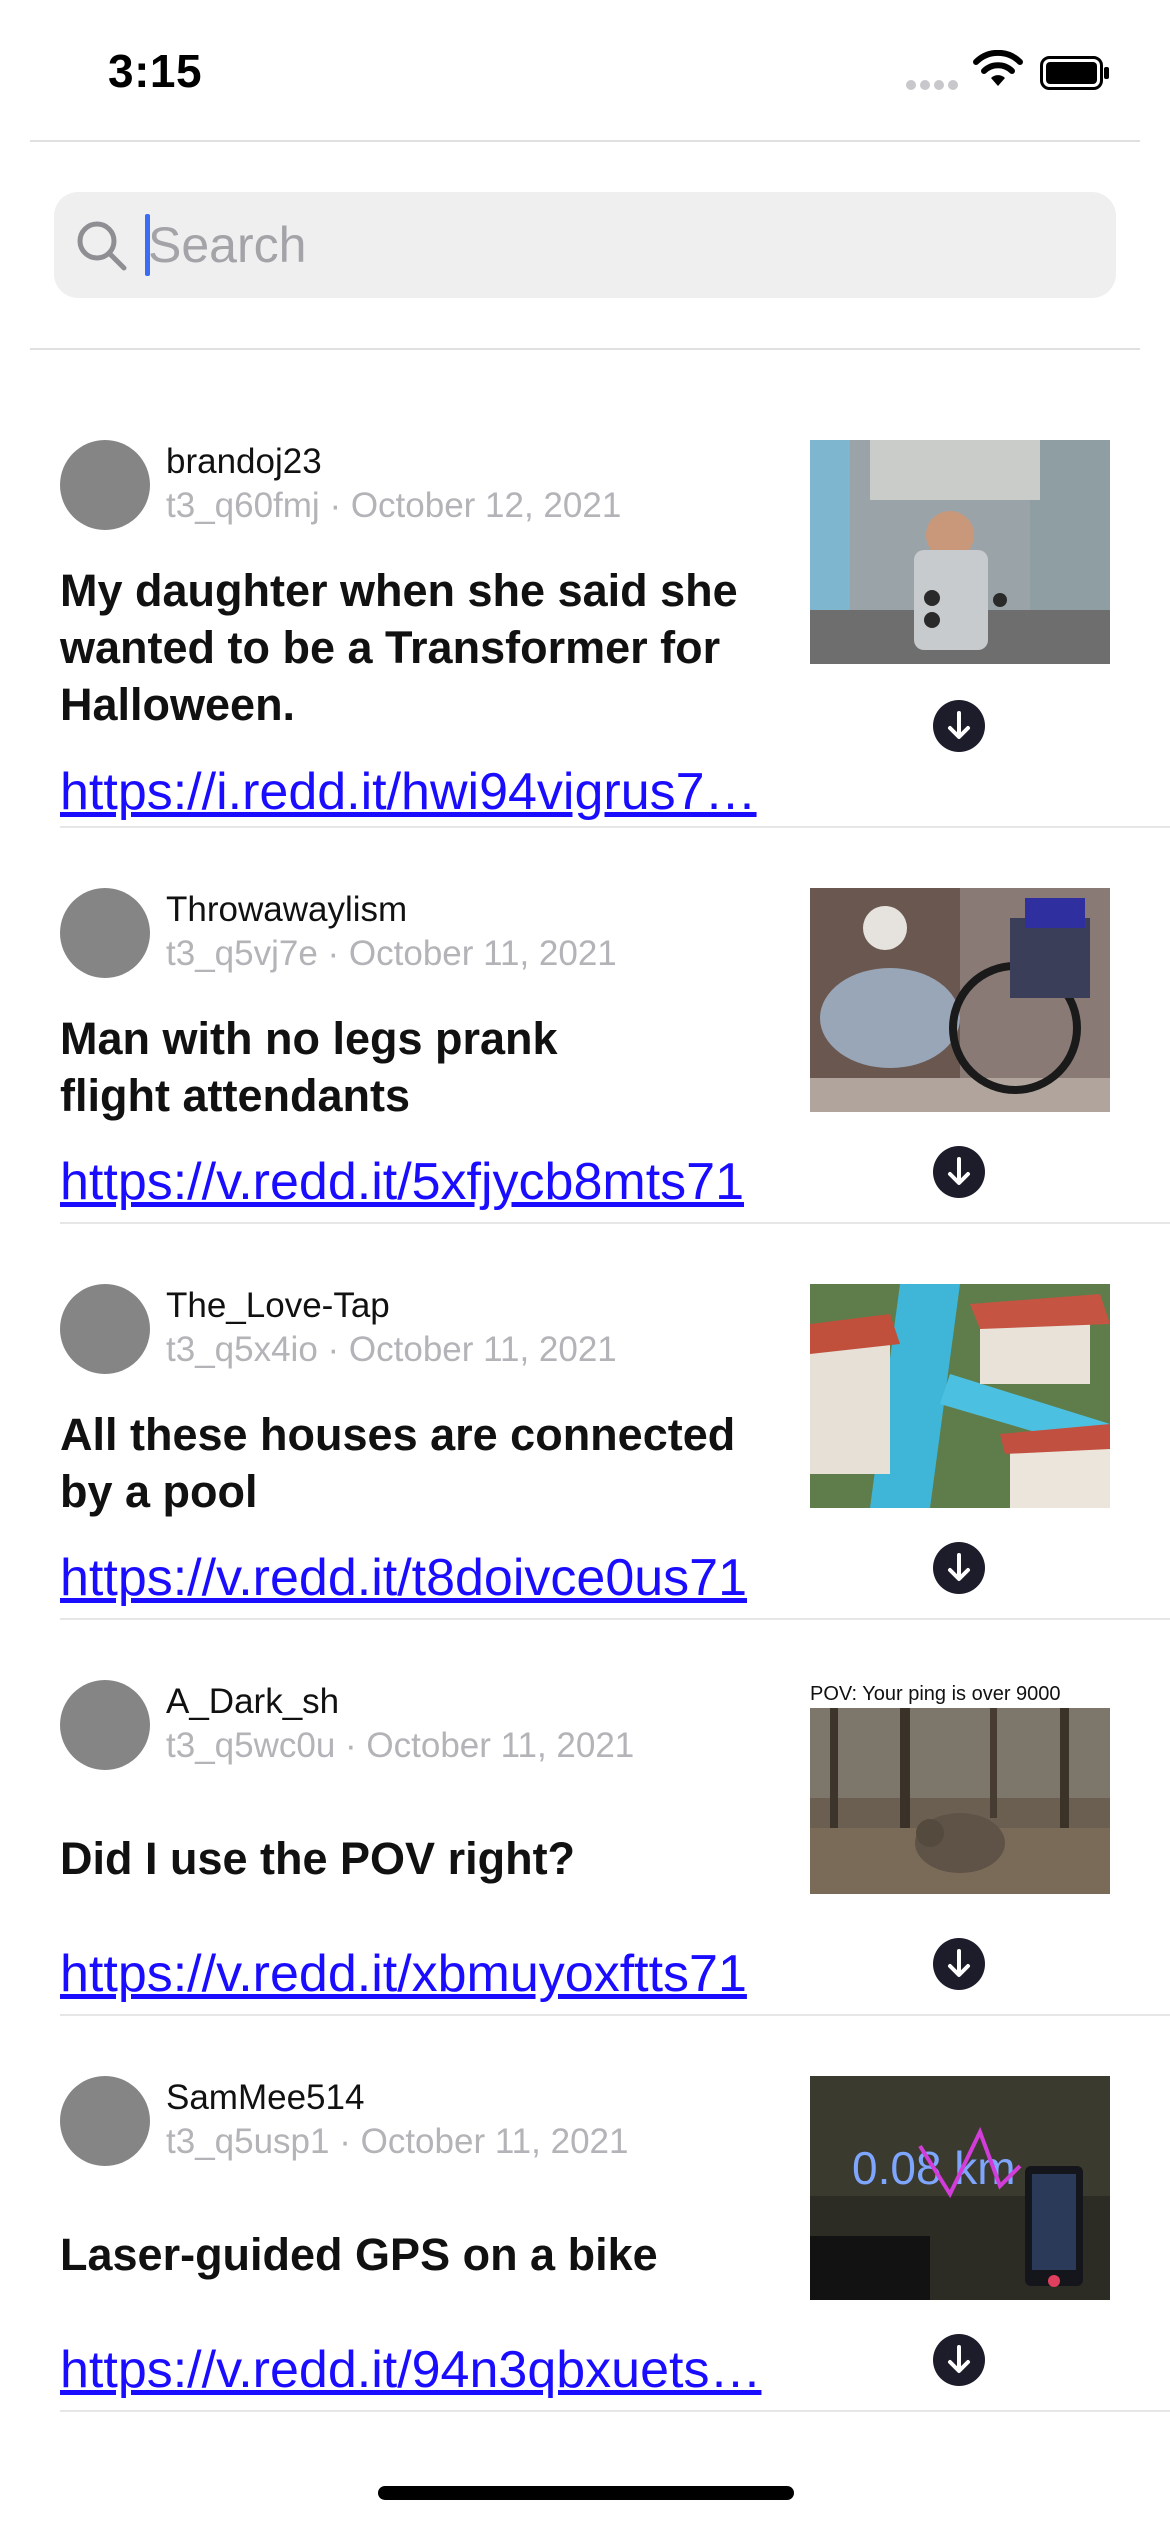 The height and width of the screenshot is (2532, 1170). Describe the element at coordinates (960, 1792) in the screenshot. I see `post-thumbnail: POV: Your ping is over 9000` at that location.